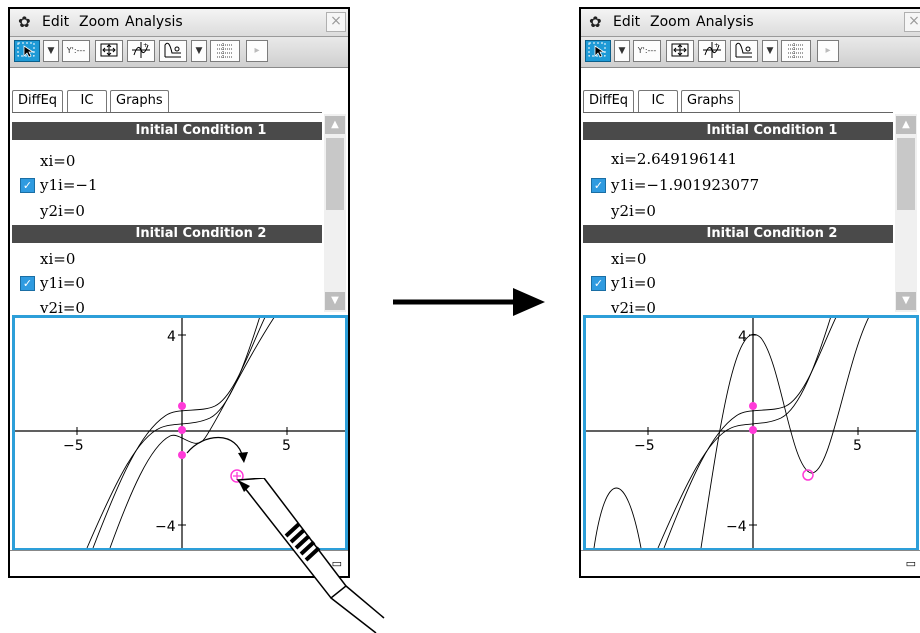 The height and width of the screenshot is (633, 920). I want to click on status-bar: ▭, so click(750, 563).